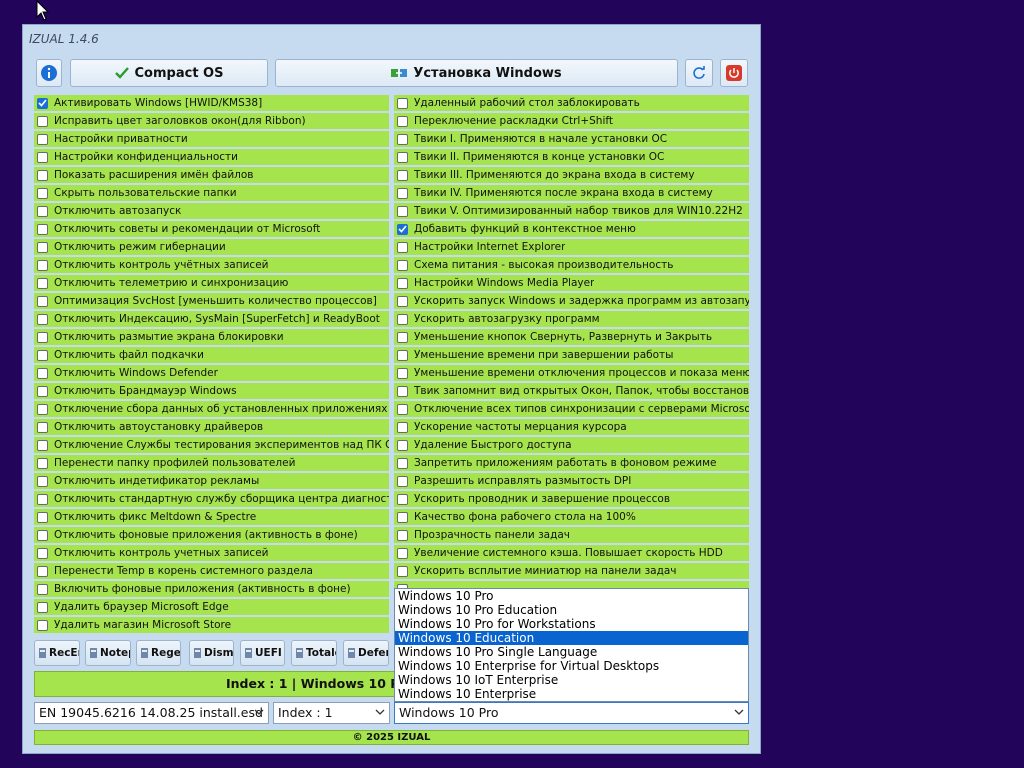 The width and height of the screenshot is (1024, 768). I want to click on compact-os-button: Compact OS, so click(169, 73).